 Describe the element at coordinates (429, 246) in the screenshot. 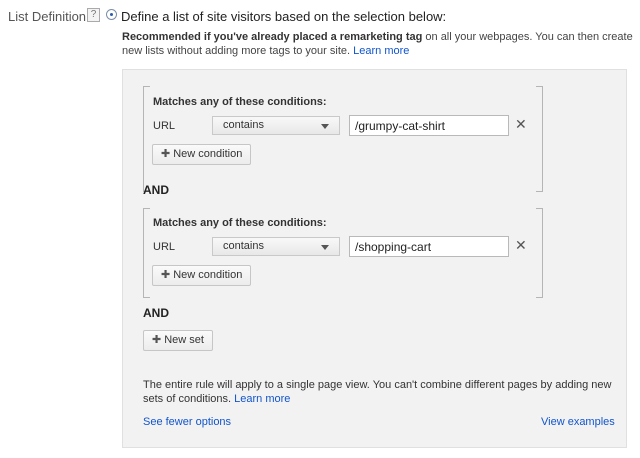

I see `set-2-value-input` at that location.